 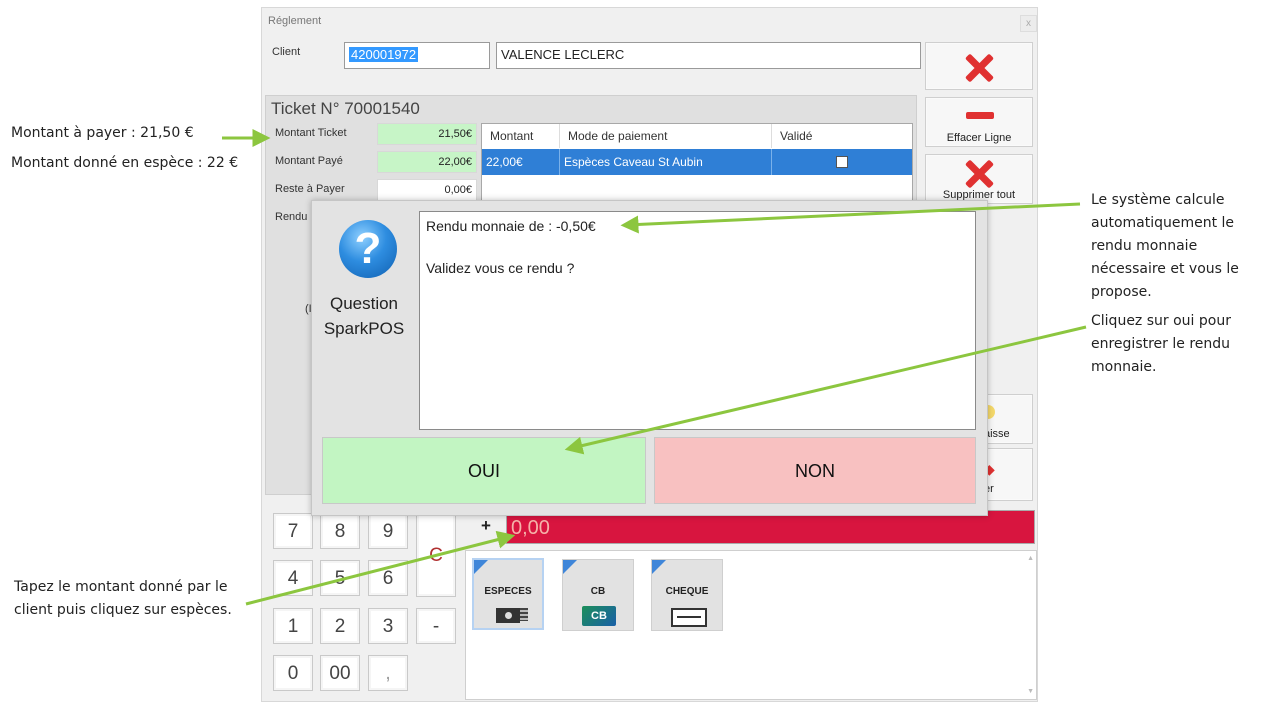 I want to click on arrow-rendu, so click(x=850, y=218).